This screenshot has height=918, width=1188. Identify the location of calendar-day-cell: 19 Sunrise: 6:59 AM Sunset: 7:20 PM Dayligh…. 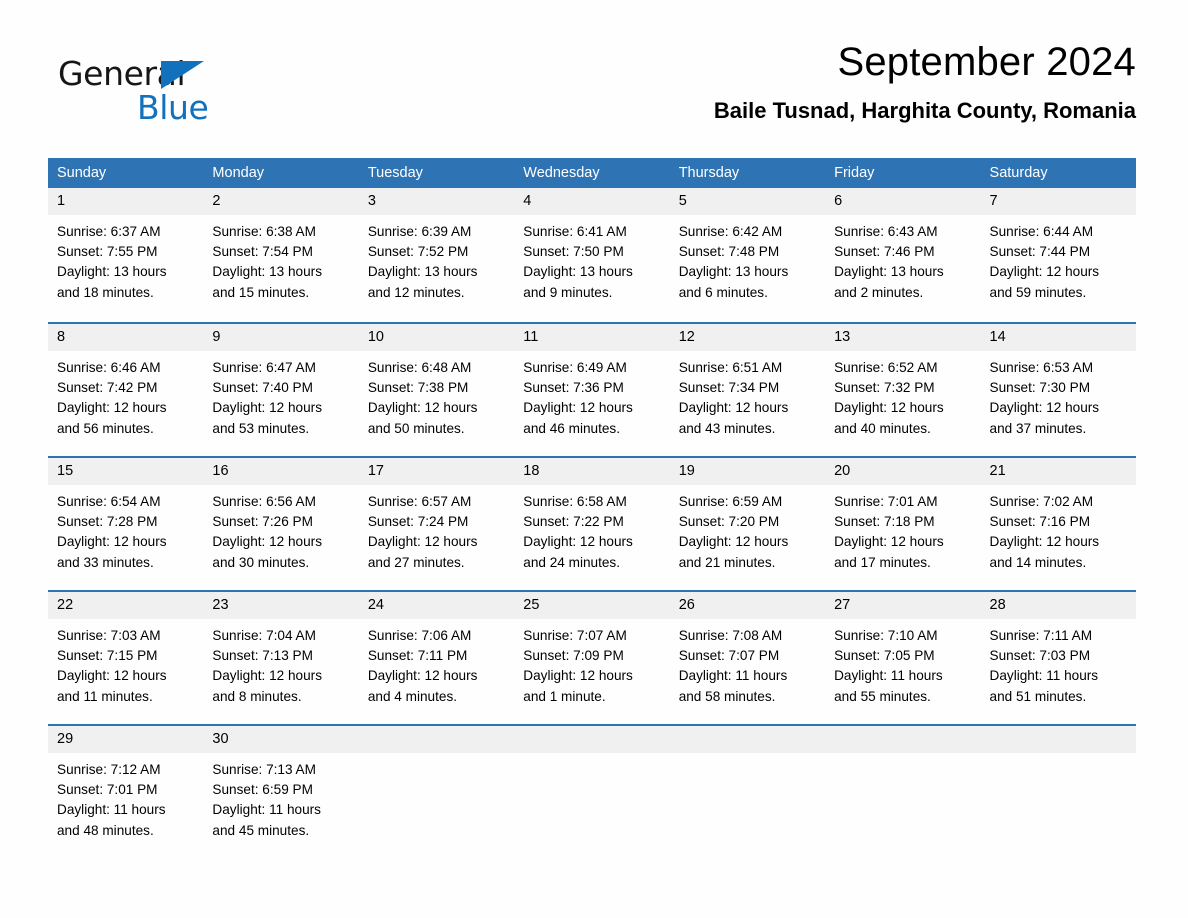
(747, 524).